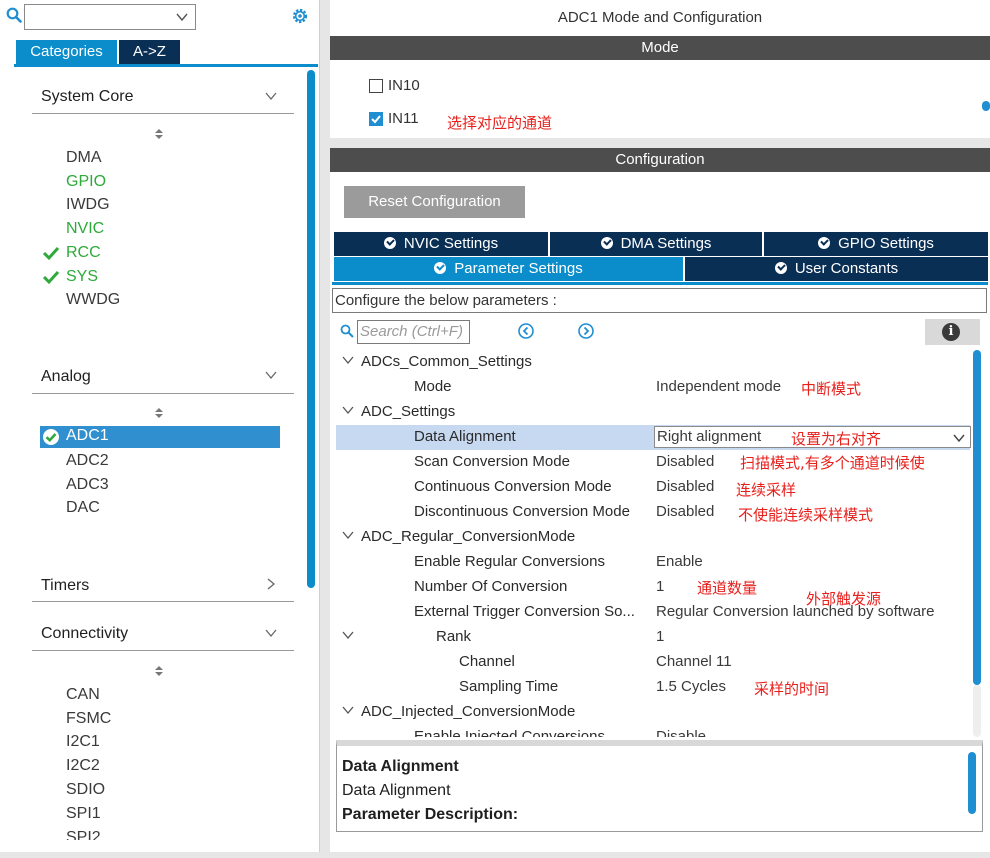  Describe the element at coordinates (83, 508) in the screenshot. I see `list-item-dac: DAC` at that location.